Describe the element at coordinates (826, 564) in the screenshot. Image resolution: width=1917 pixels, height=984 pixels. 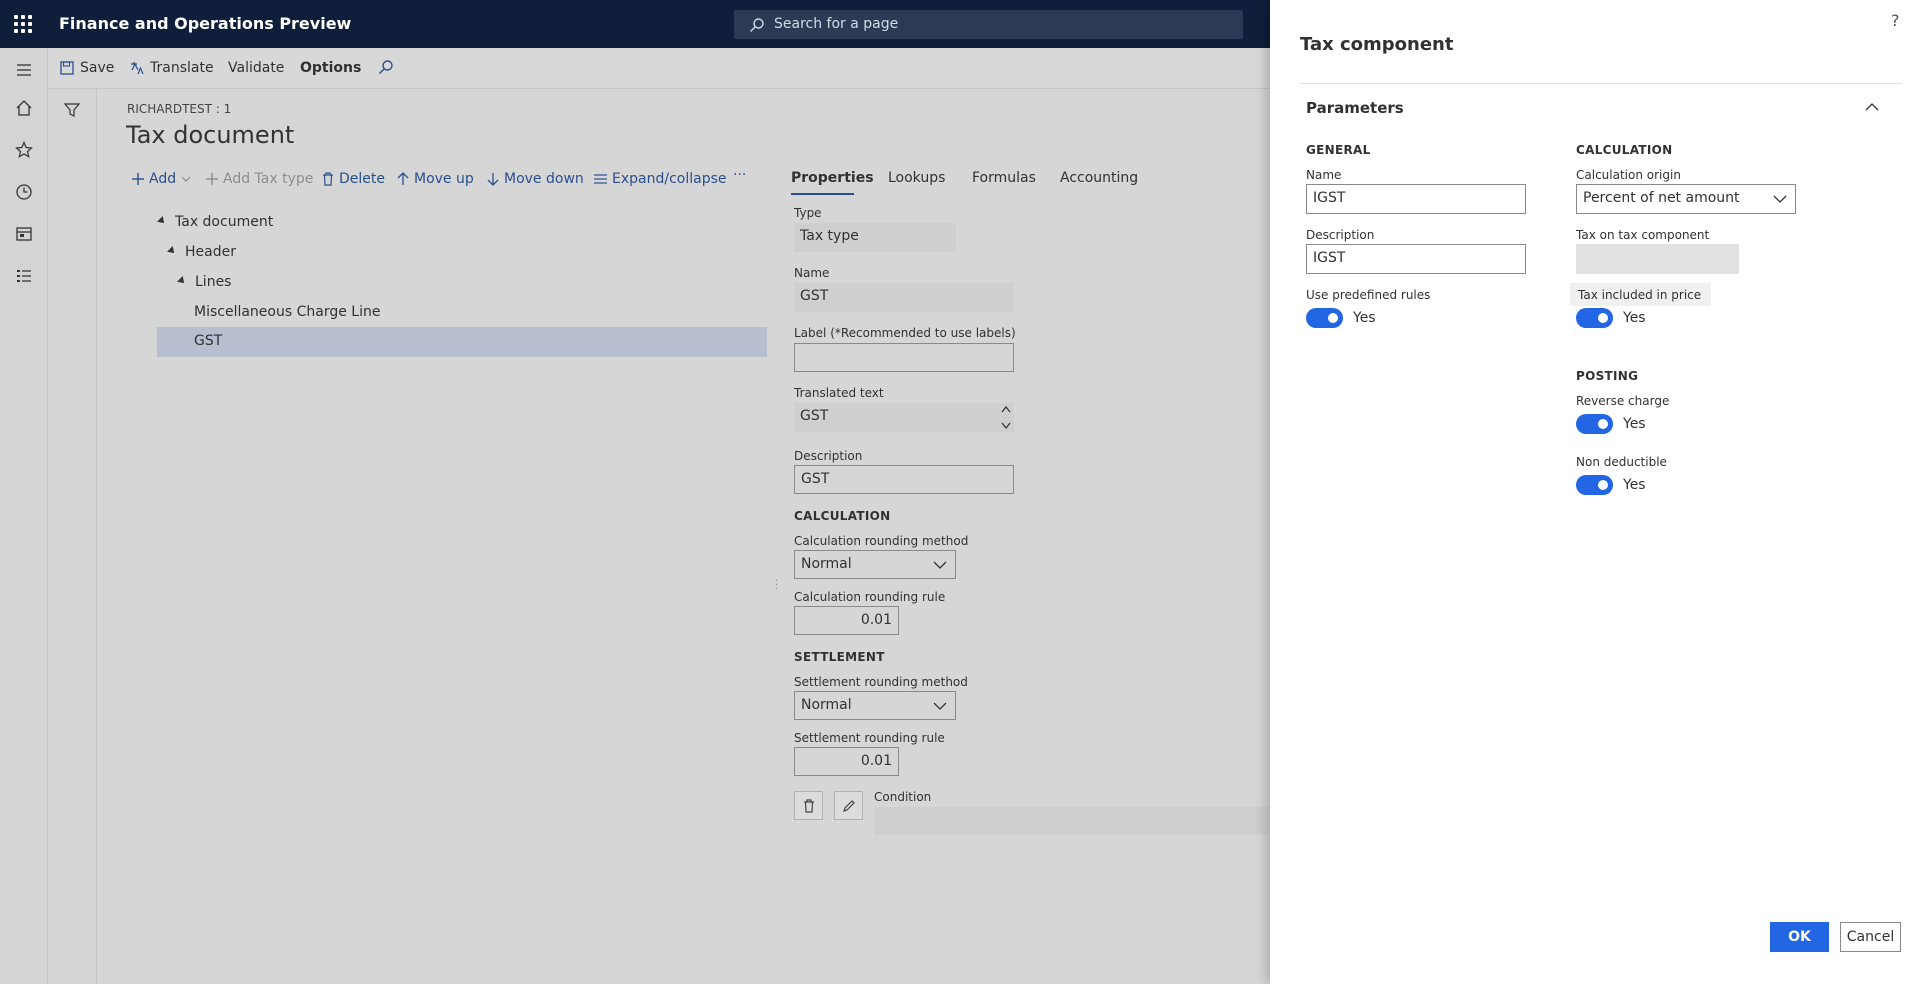
I see `calc-rounding-method-value: Normal` at that location.